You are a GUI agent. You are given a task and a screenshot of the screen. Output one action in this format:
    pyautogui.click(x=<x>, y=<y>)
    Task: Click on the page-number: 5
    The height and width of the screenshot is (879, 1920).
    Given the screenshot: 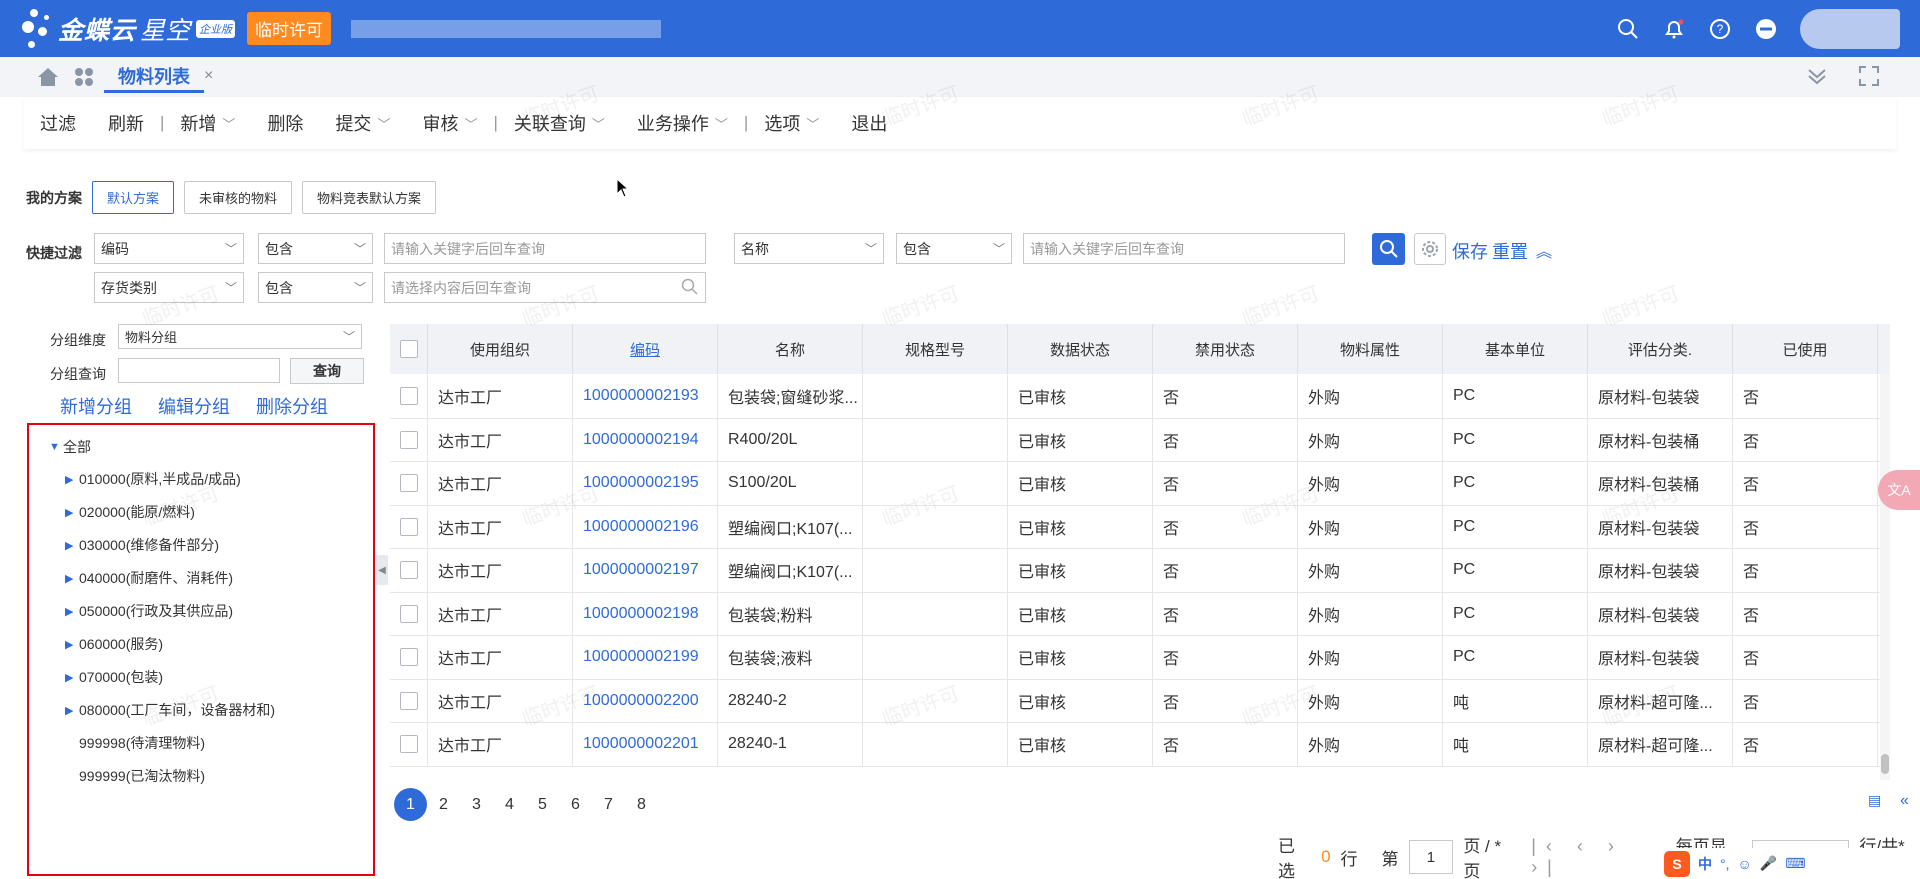 What is the action you would take?
    pyautogui.click(x=542, y=804)
    